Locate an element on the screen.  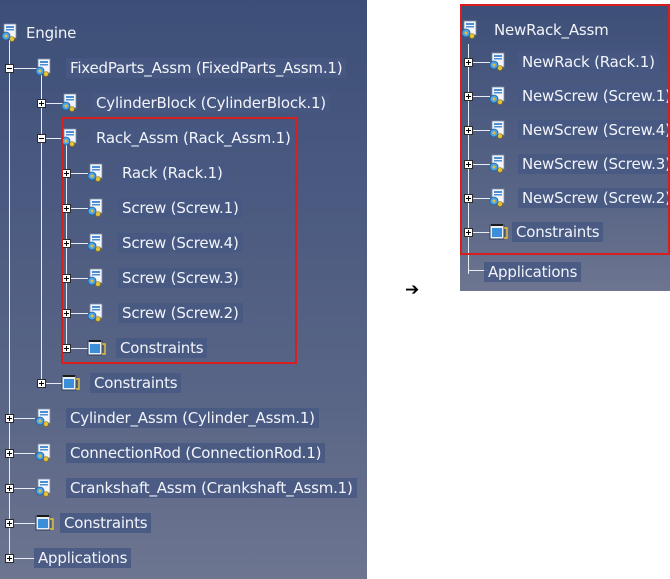
tree-node-newscrew-3: NewScrew (Screw.3) is located at coordinates (579, 164).